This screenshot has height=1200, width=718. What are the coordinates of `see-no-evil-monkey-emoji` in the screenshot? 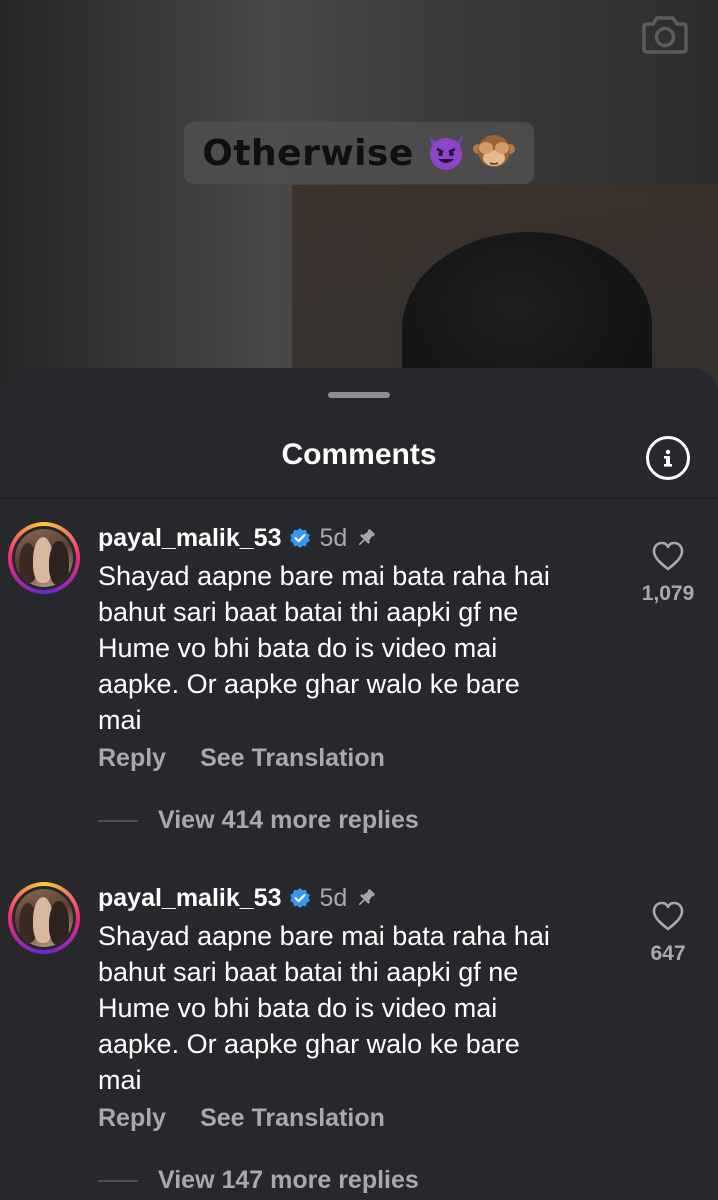 It's located at (494, 153).